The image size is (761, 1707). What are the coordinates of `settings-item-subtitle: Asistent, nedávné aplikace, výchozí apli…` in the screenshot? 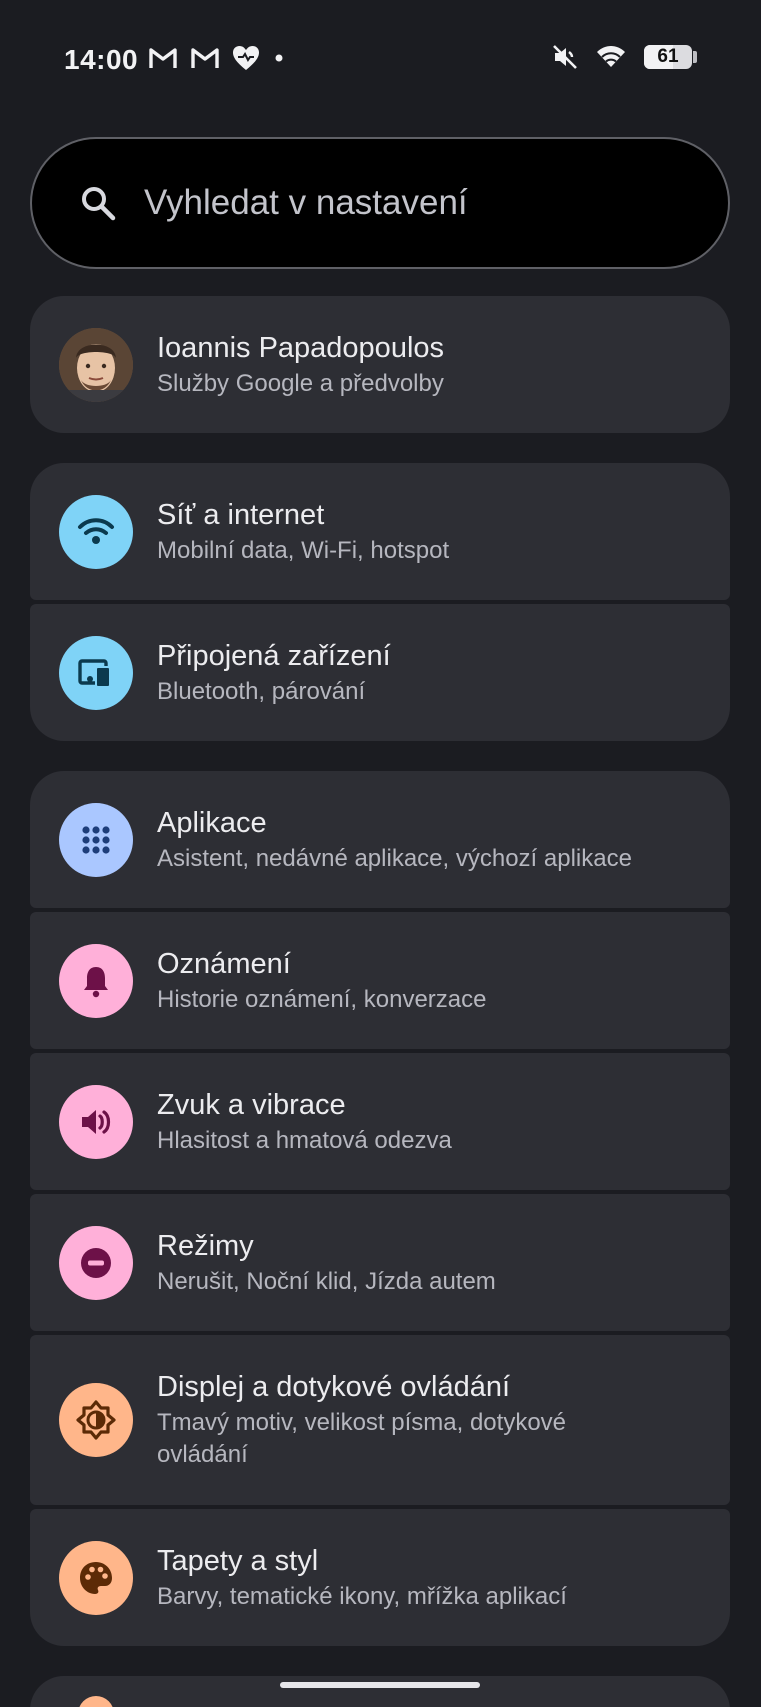 It's located at (394, 858).